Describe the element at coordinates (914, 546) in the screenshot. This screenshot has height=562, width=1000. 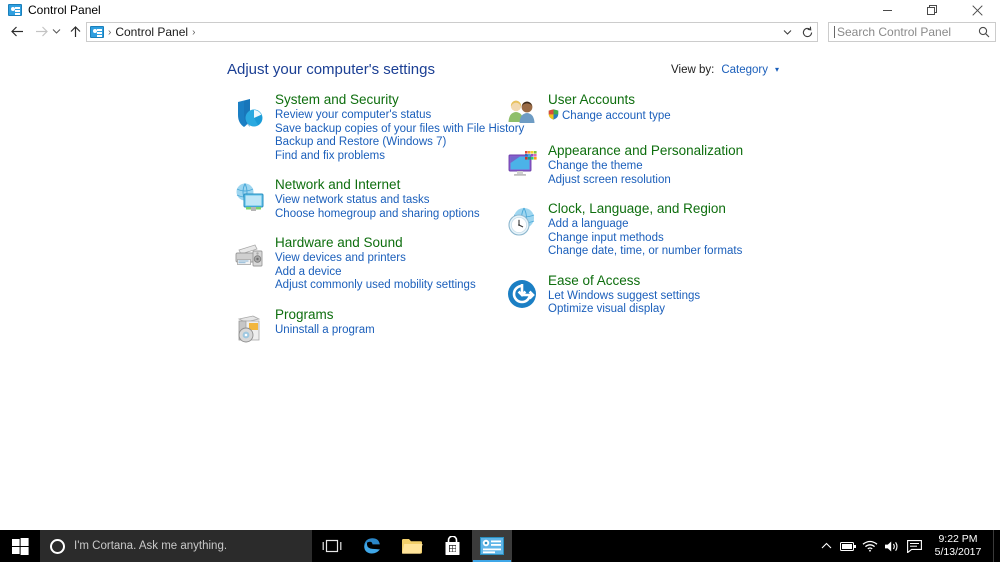
I see `action-center-icon` at that location.